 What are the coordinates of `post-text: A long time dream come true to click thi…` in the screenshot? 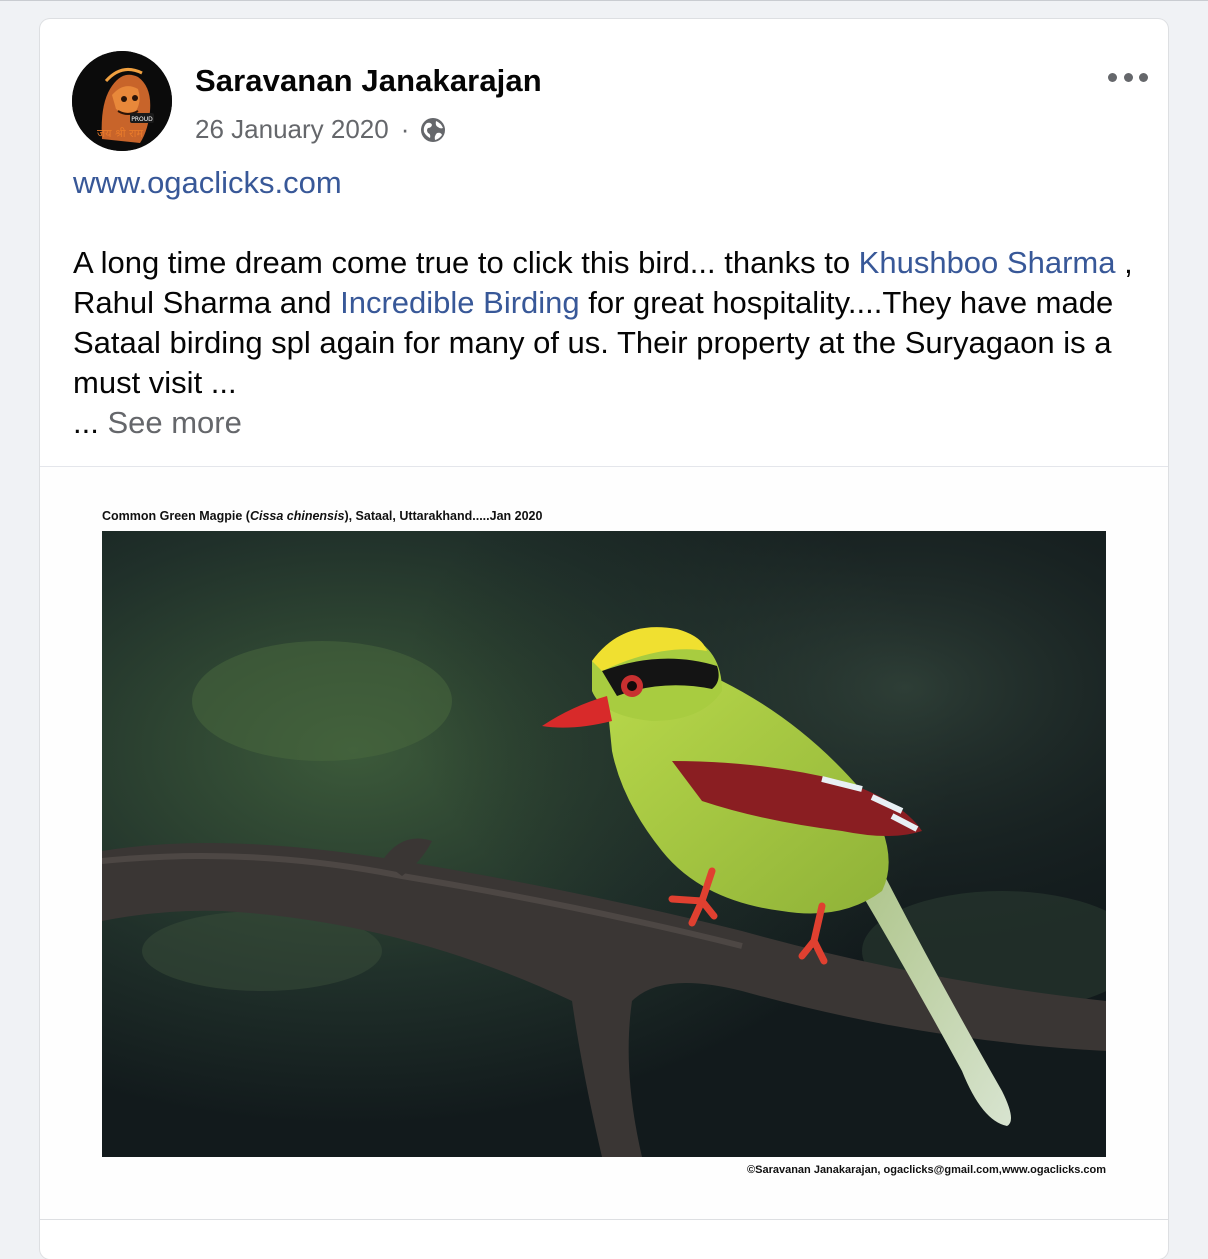 It's located at (608, 343).